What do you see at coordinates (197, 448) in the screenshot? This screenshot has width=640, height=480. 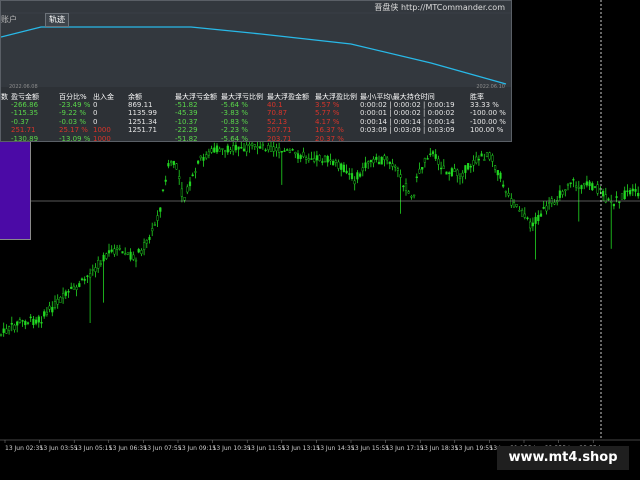 I see `time-axis-label: 13 Jun 09:15` at bounding box center [197, 448].